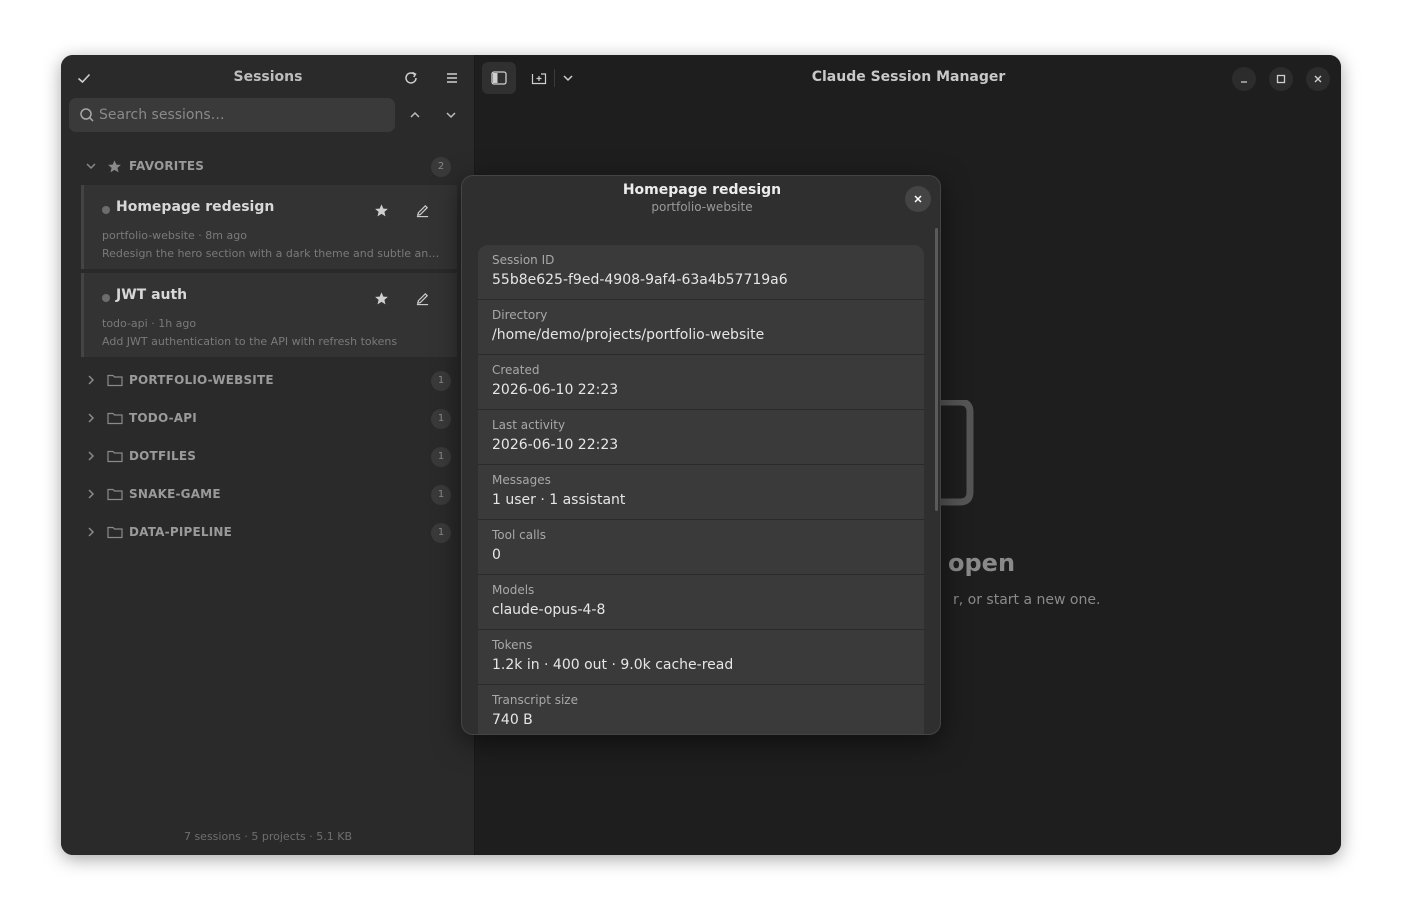 Image resolution: width=1402 pixels, height=922 pixels. I want to click on minimize-button, so click(1244, 79).